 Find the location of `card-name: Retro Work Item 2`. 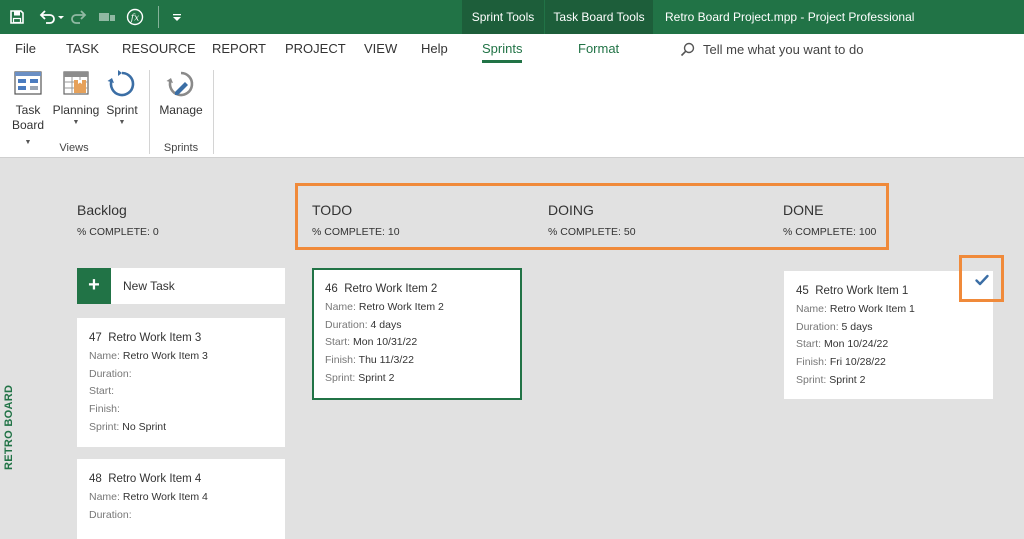

card-name: Retro Work Item 2 is located at coordinates (401, 306).